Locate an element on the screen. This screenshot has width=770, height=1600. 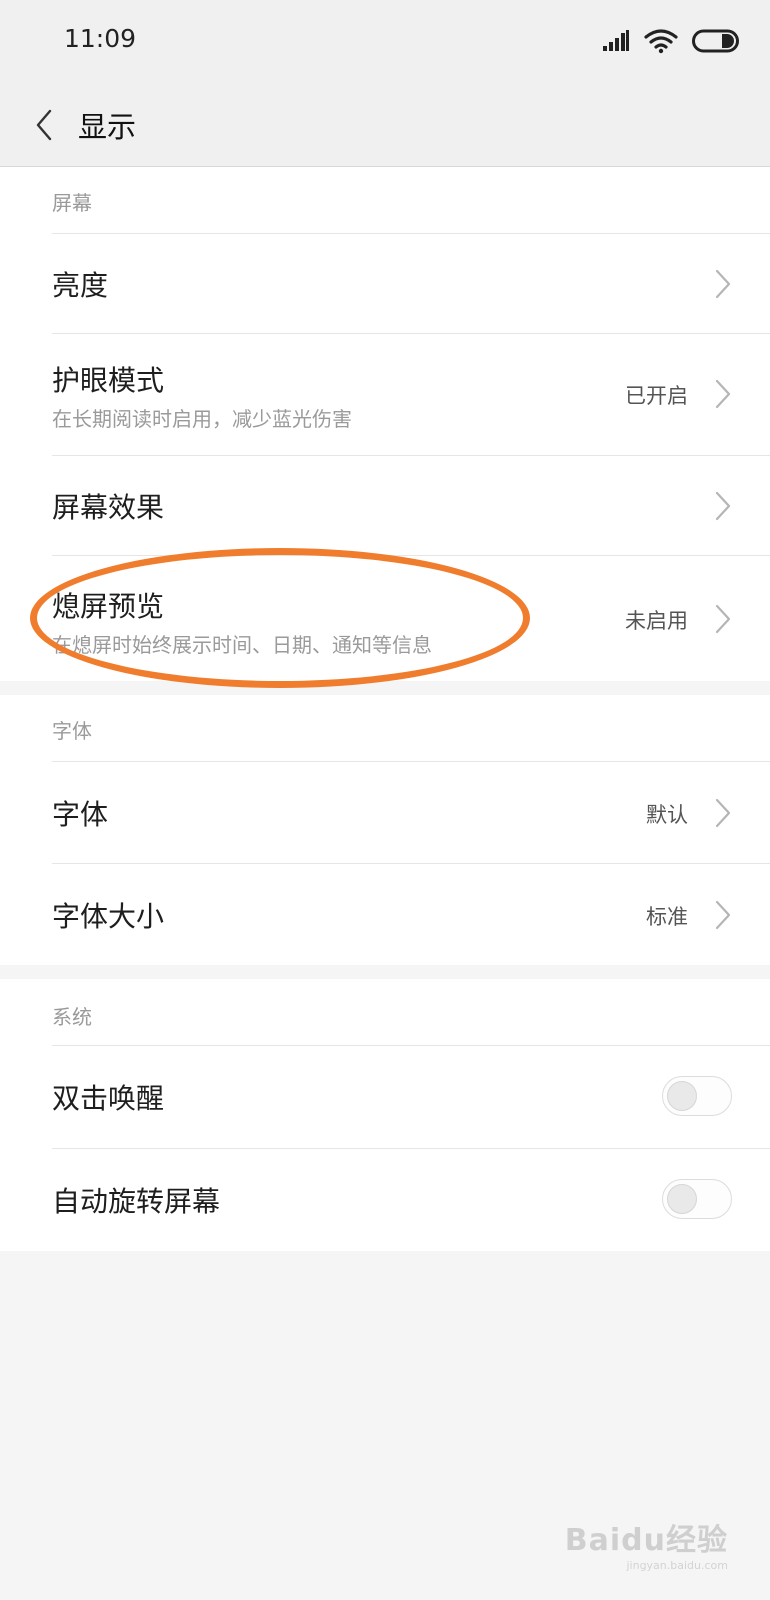
row-double-tap-wake: 双击唤醒 is located at coordinates (385, 1096).